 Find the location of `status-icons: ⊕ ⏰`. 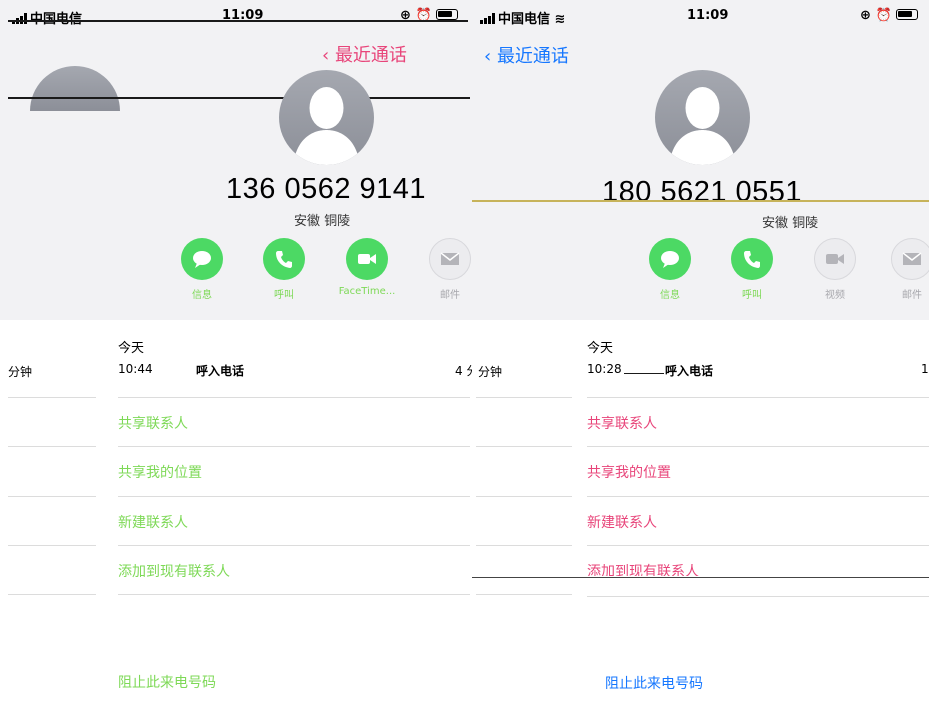

status-icons: ⊕ ⏰ is located at coordinates (889, 15).